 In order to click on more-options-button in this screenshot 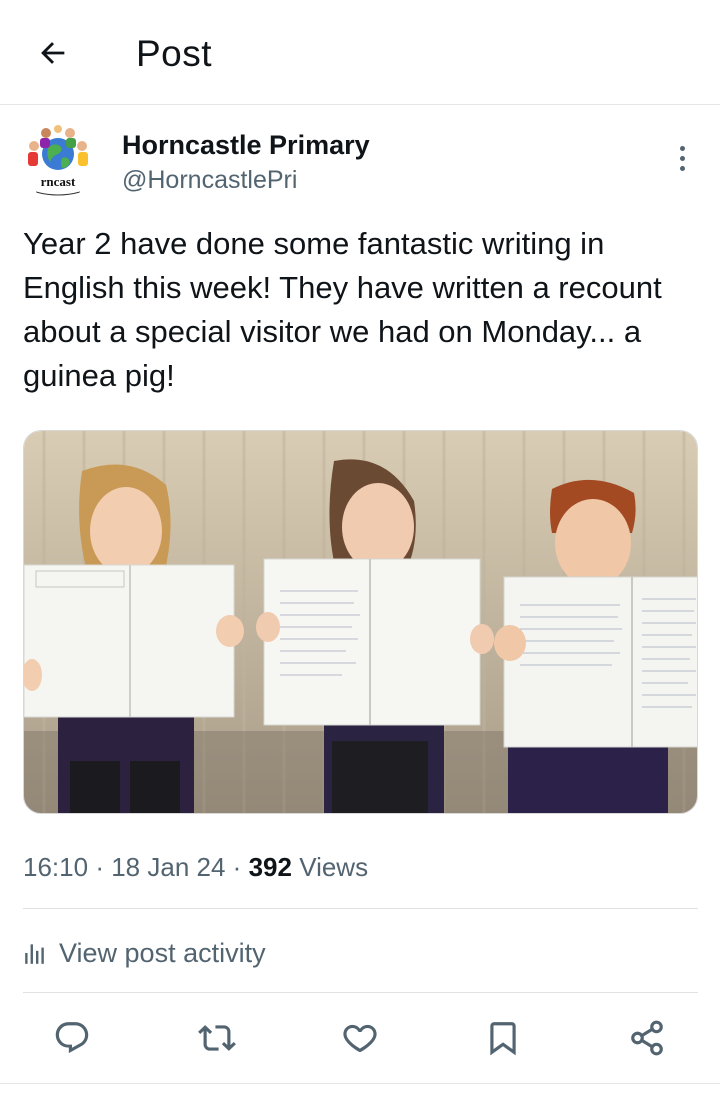, I will do `click(682, 158)`.